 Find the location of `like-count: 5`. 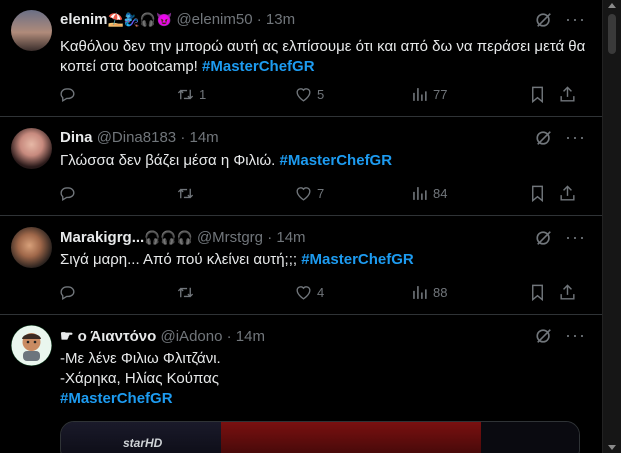

like-count: 5 is located at coordinates (321, 94).